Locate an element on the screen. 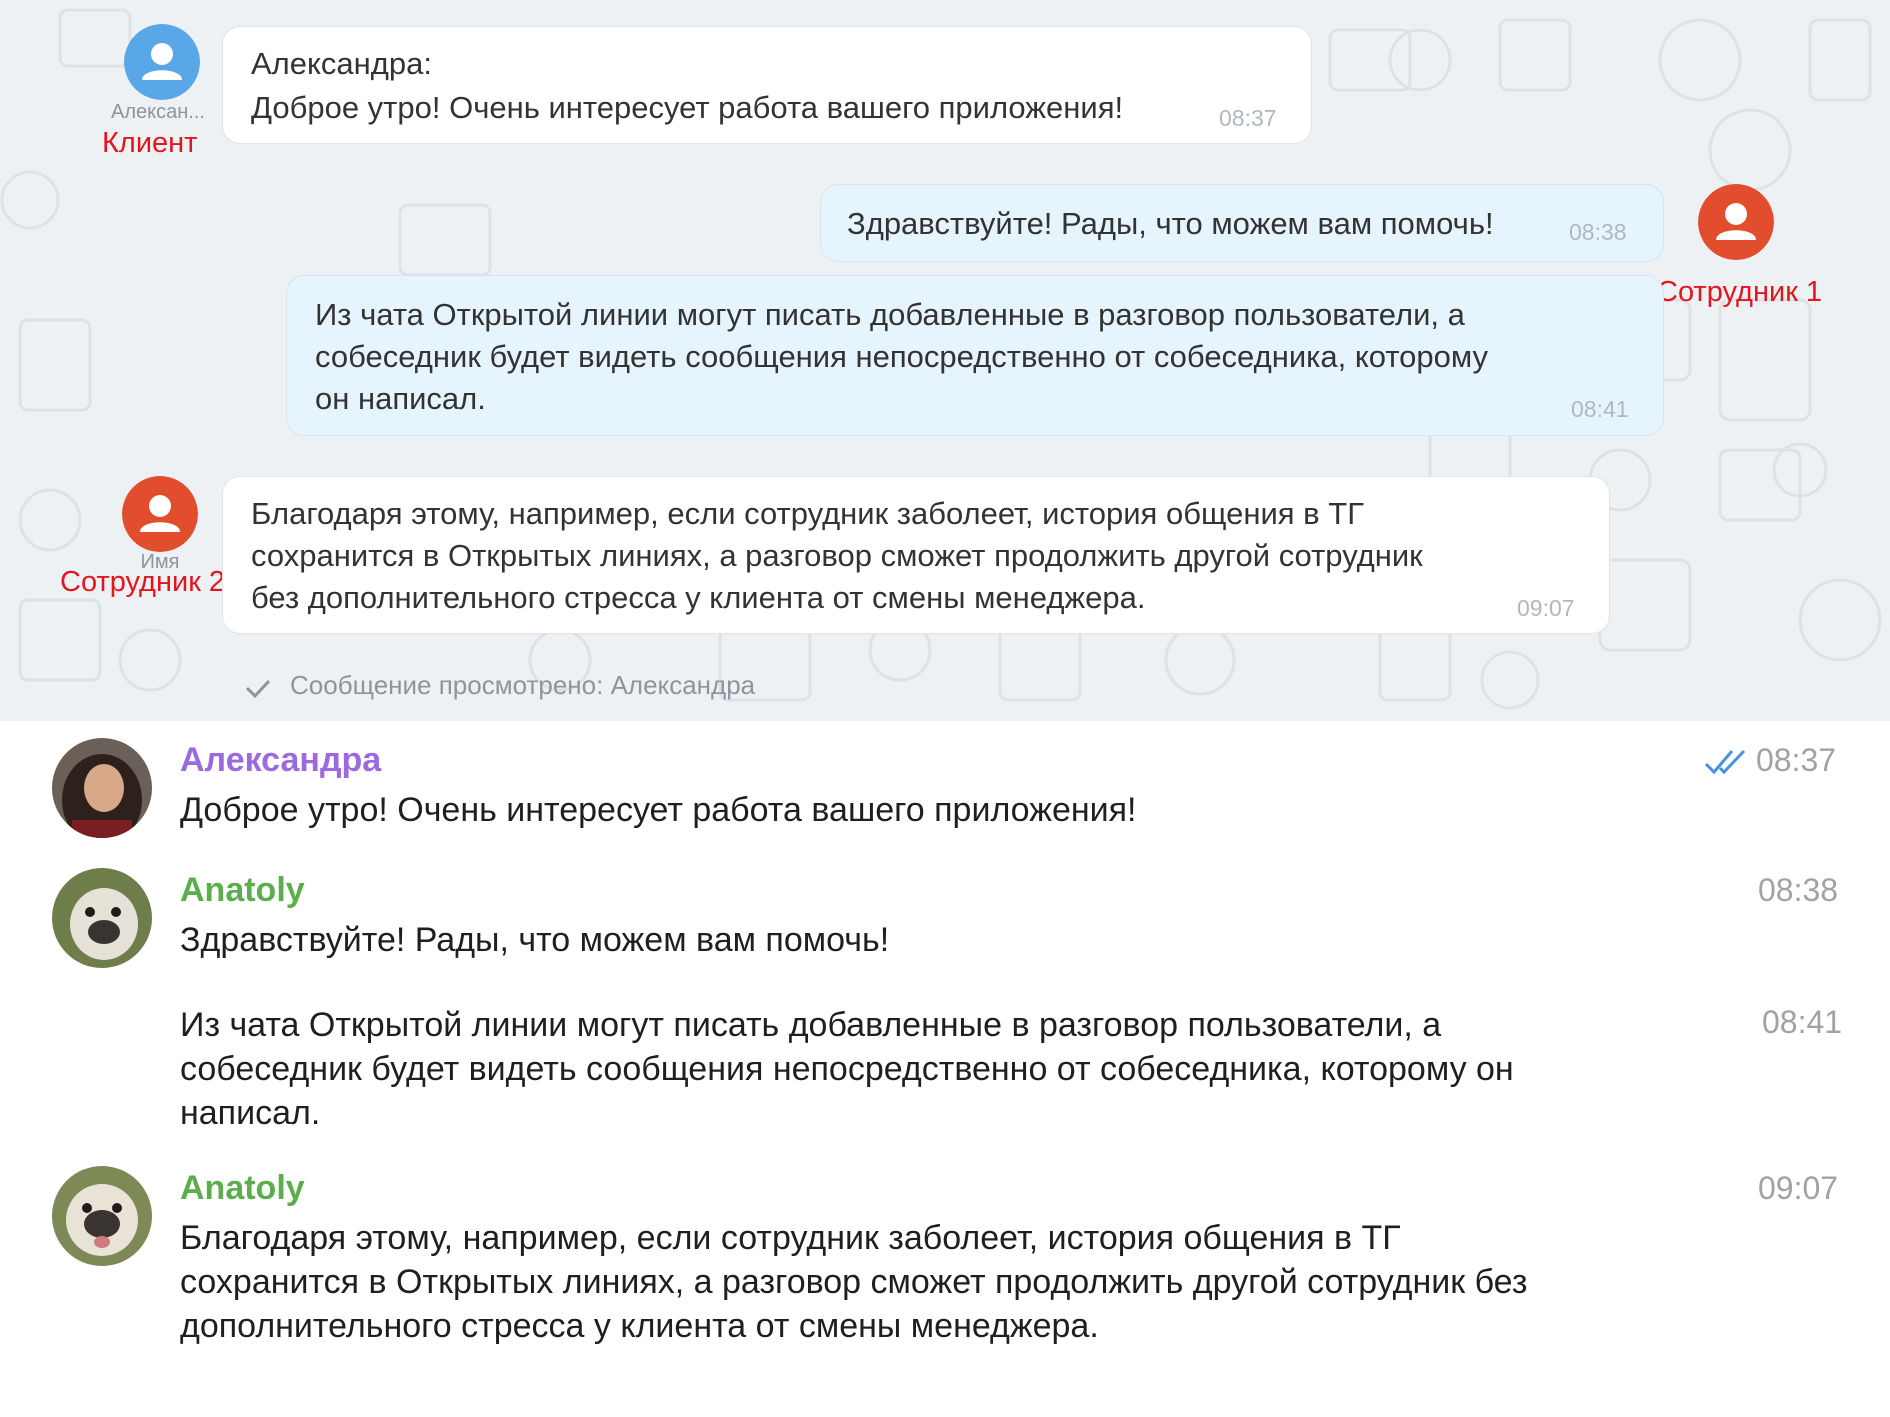 The width and height of the screenshot is (1890, 1417). employee2-role-label: Сотрудник 2 is located at coordinates (143, 582).